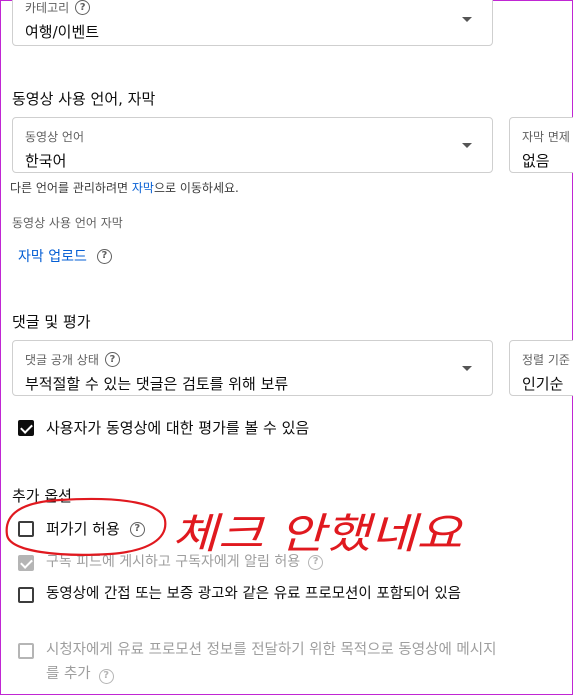  What do you see at coordinates (157, 384) in the screenshot?
I see `comment-visibility-value: 부적절할 수 있는 댓글은 검토를 위해 보류` at bounding box center [157, 384].